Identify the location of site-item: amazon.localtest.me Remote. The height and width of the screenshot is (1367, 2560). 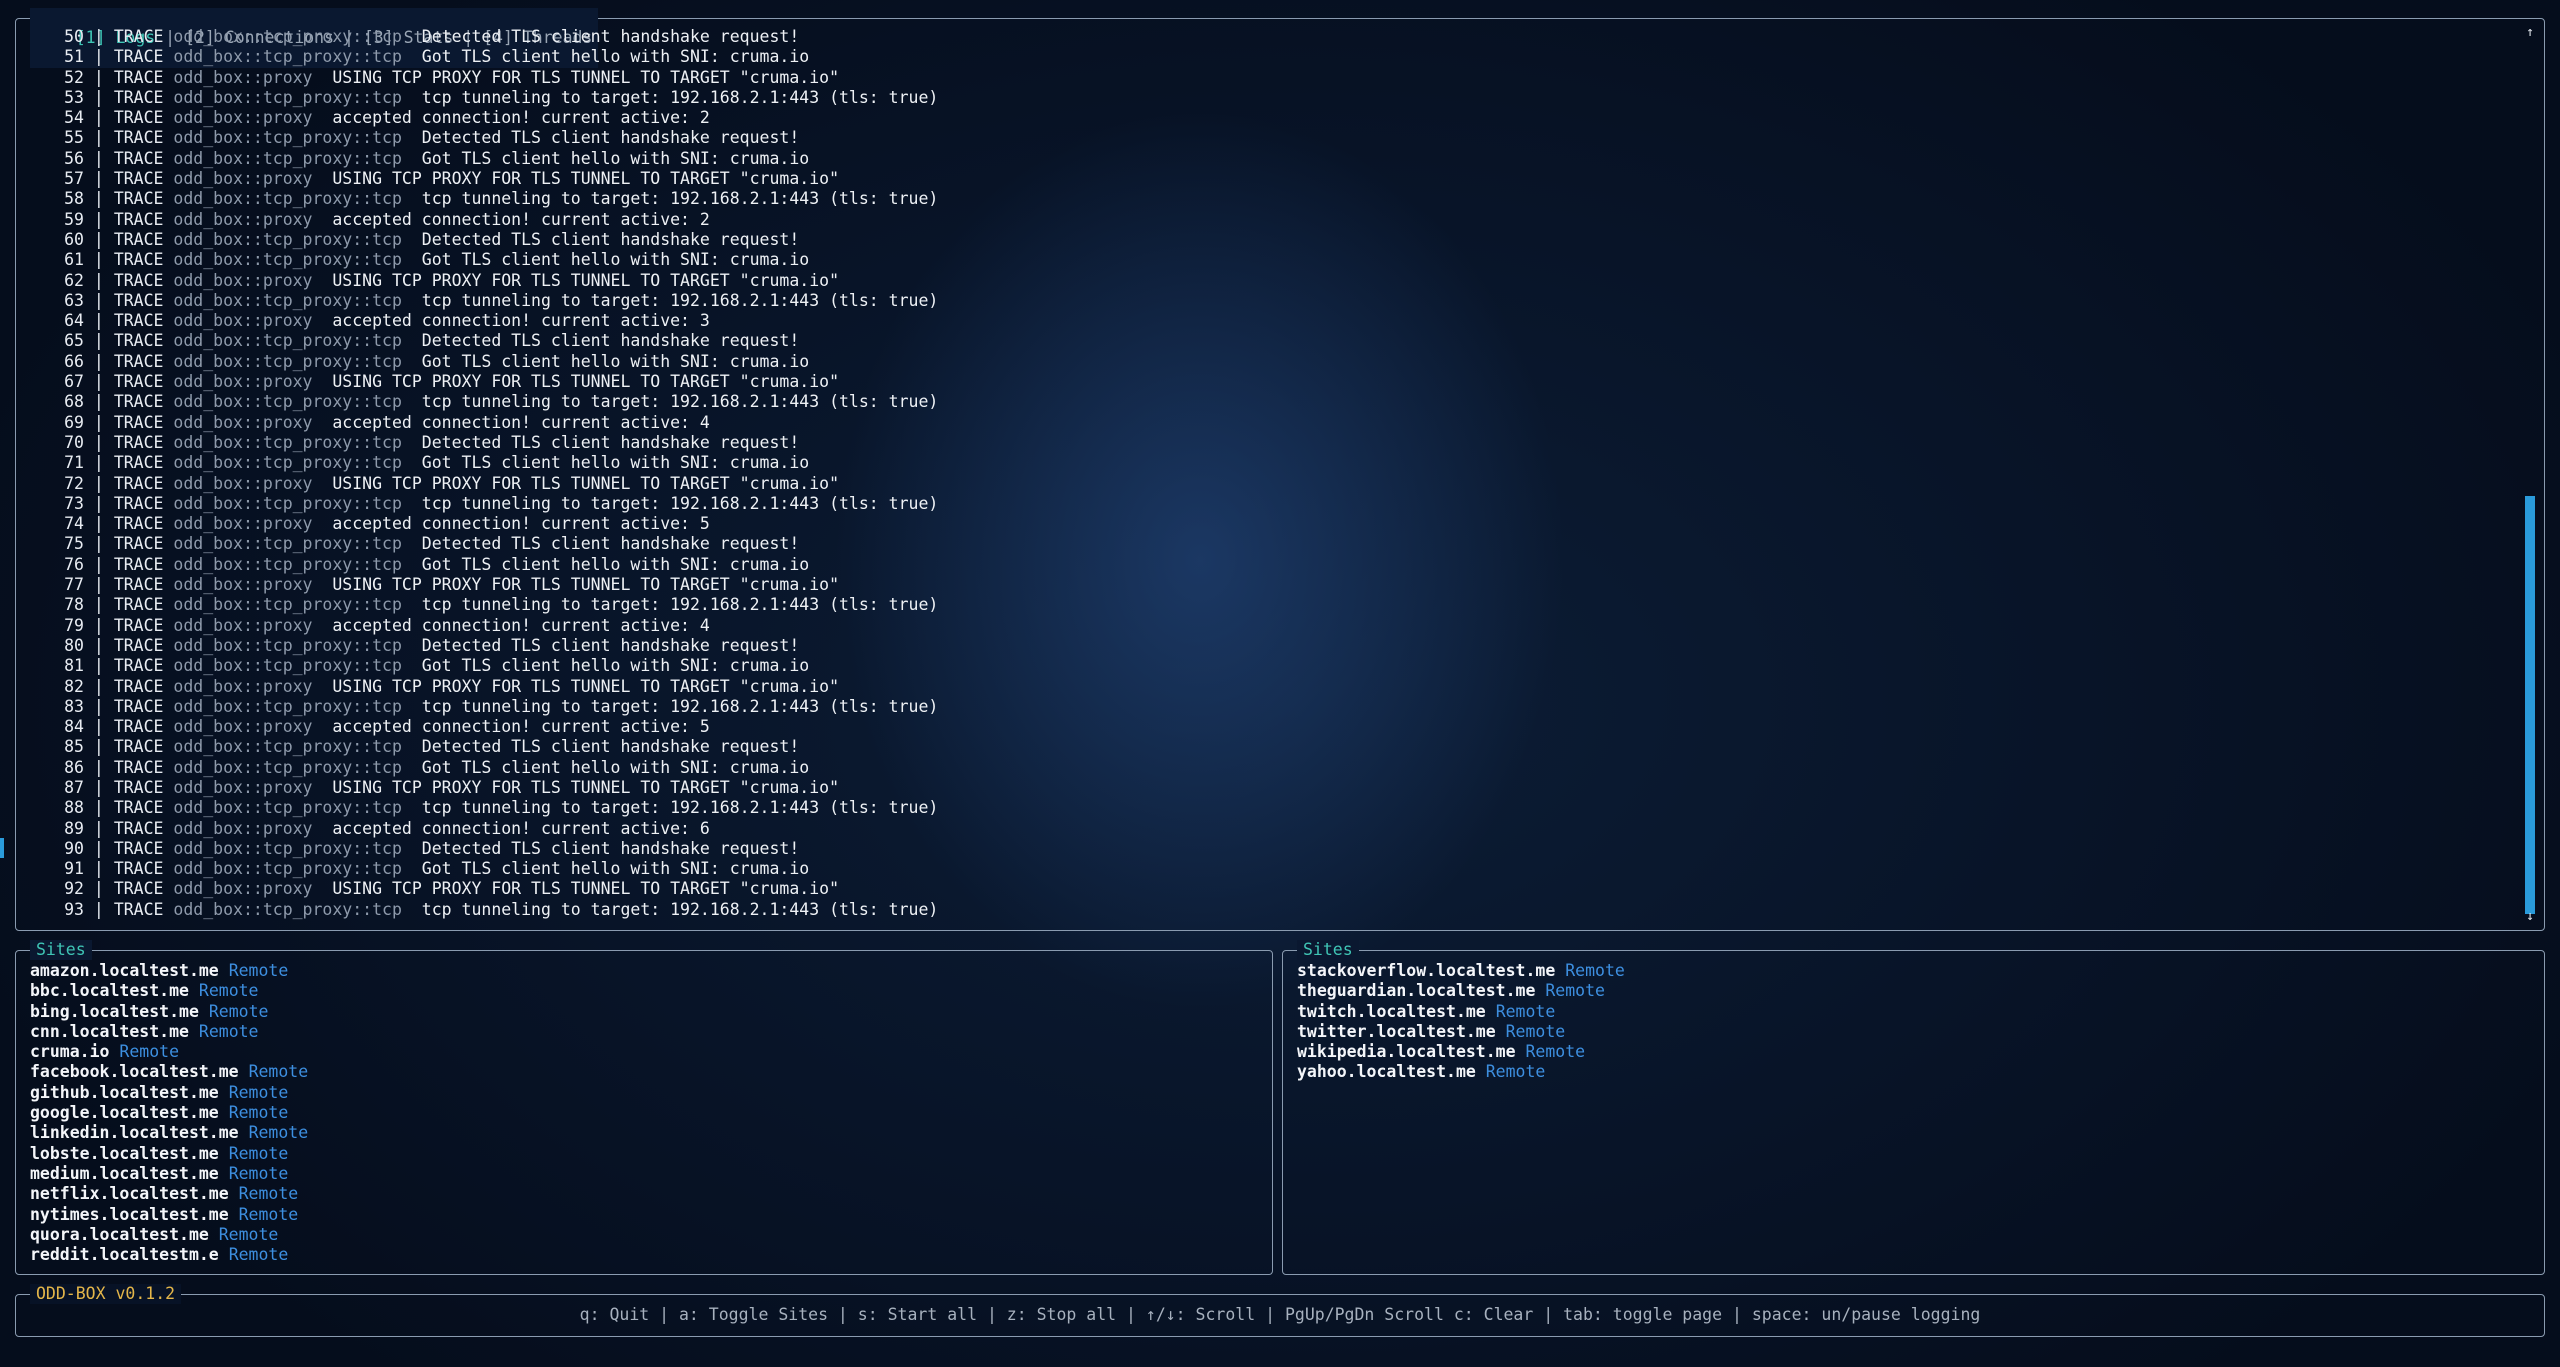
(169, 971).